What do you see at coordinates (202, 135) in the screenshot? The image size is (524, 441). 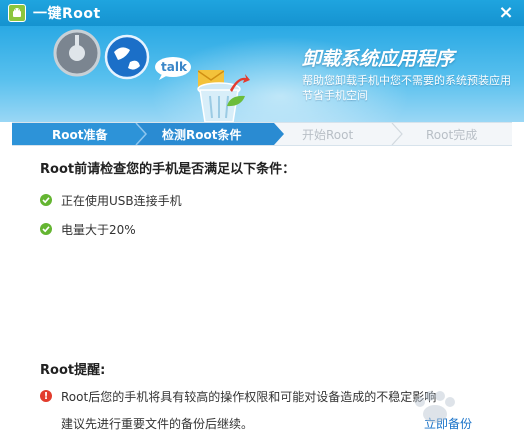 I see `step-check-conditions: 检测Root条件` at bounding box center [202, 135].